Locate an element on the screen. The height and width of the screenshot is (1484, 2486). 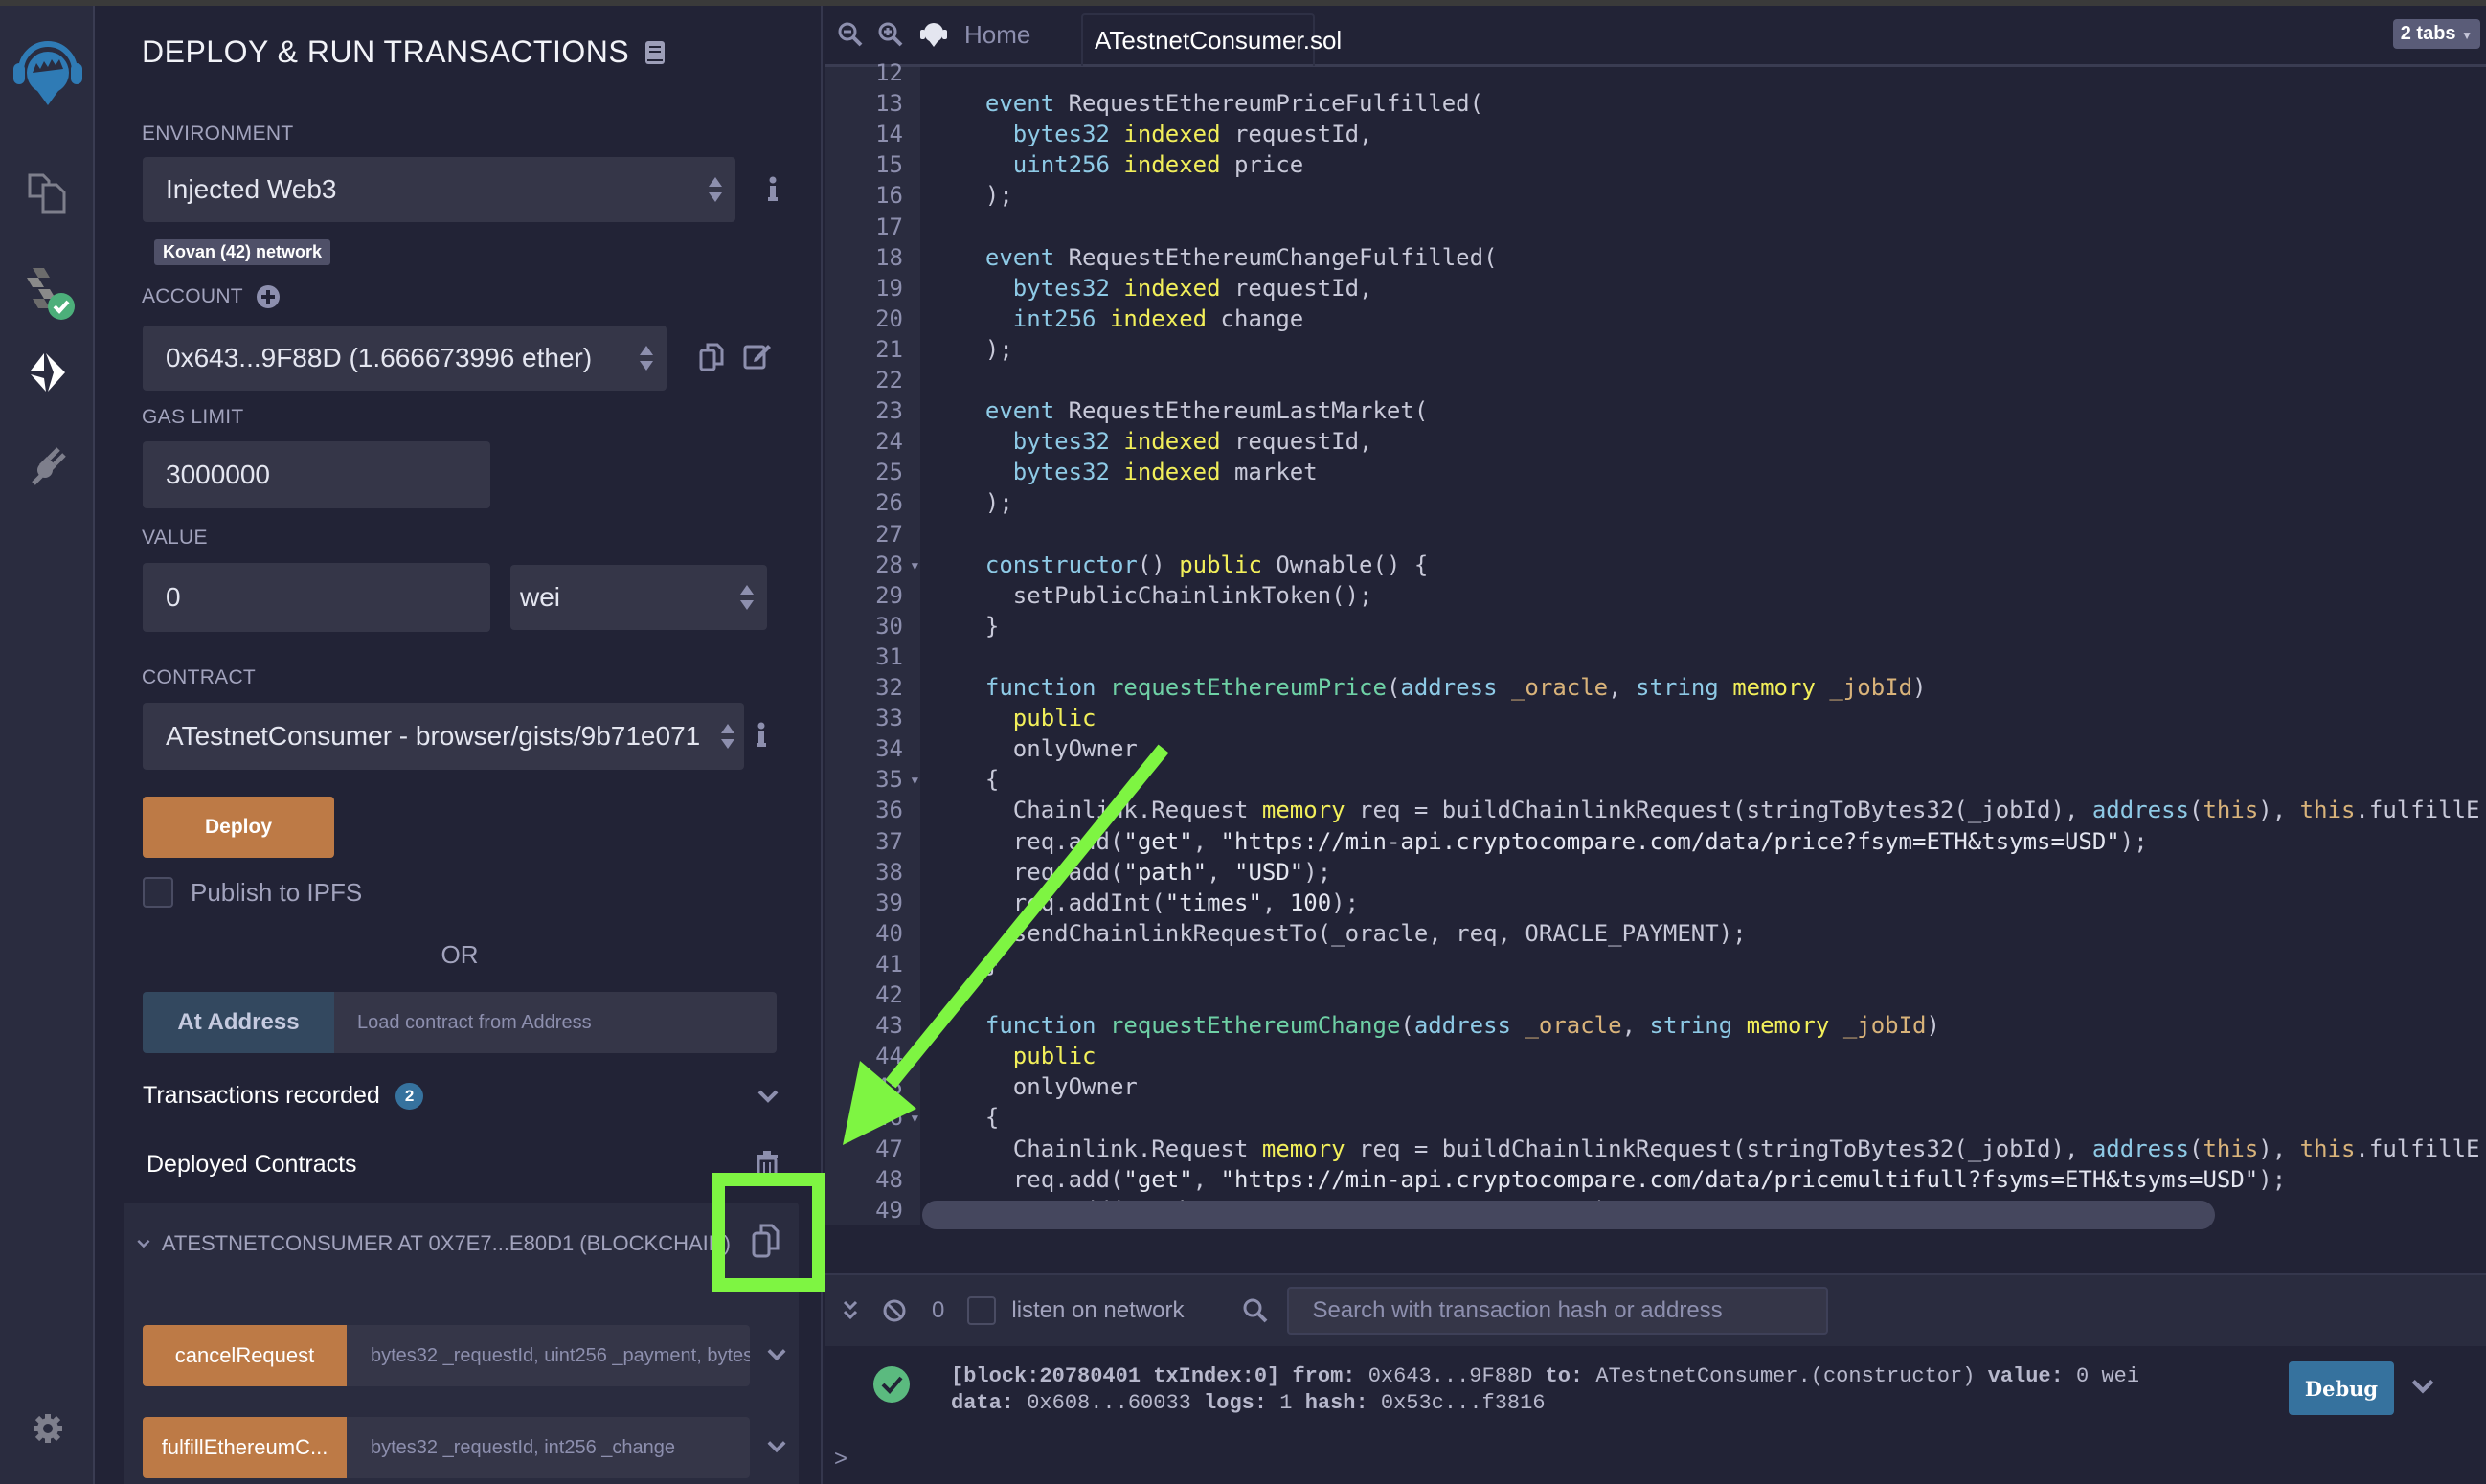
code-token: RequestEthereumChangeFulfilled( is located at coordinates (1283, 257).